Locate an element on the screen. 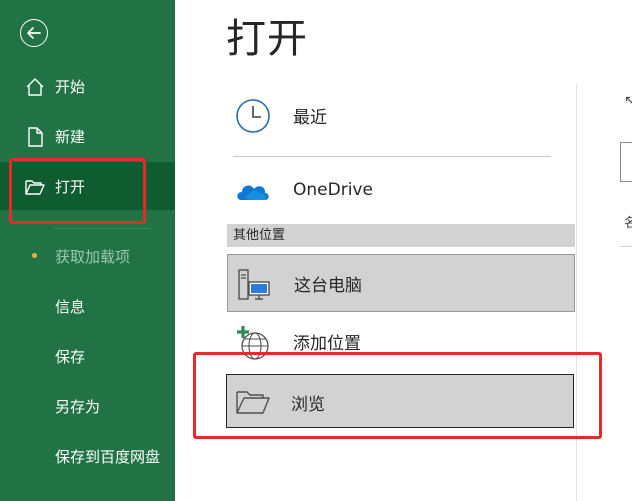 The image size is (632, 501). location-label: 添加位置 is located at coordinates (327, 343).